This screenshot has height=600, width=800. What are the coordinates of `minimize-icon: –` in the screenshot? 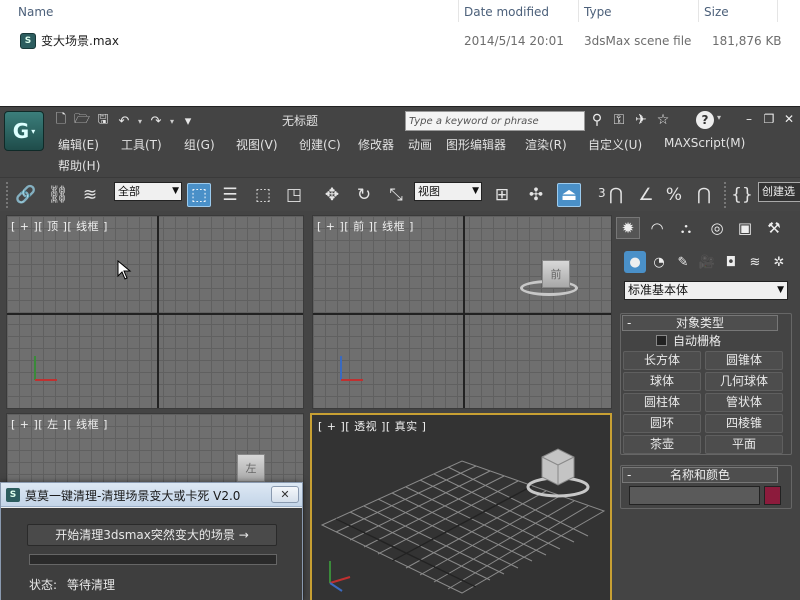 It's located at (749, 119).